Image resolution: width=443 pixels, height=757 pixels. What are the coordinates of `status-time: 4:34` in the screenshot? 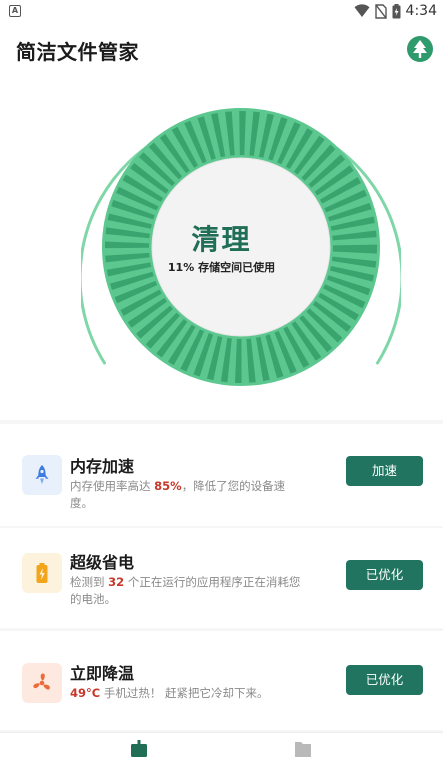 It's located at (421, 11).